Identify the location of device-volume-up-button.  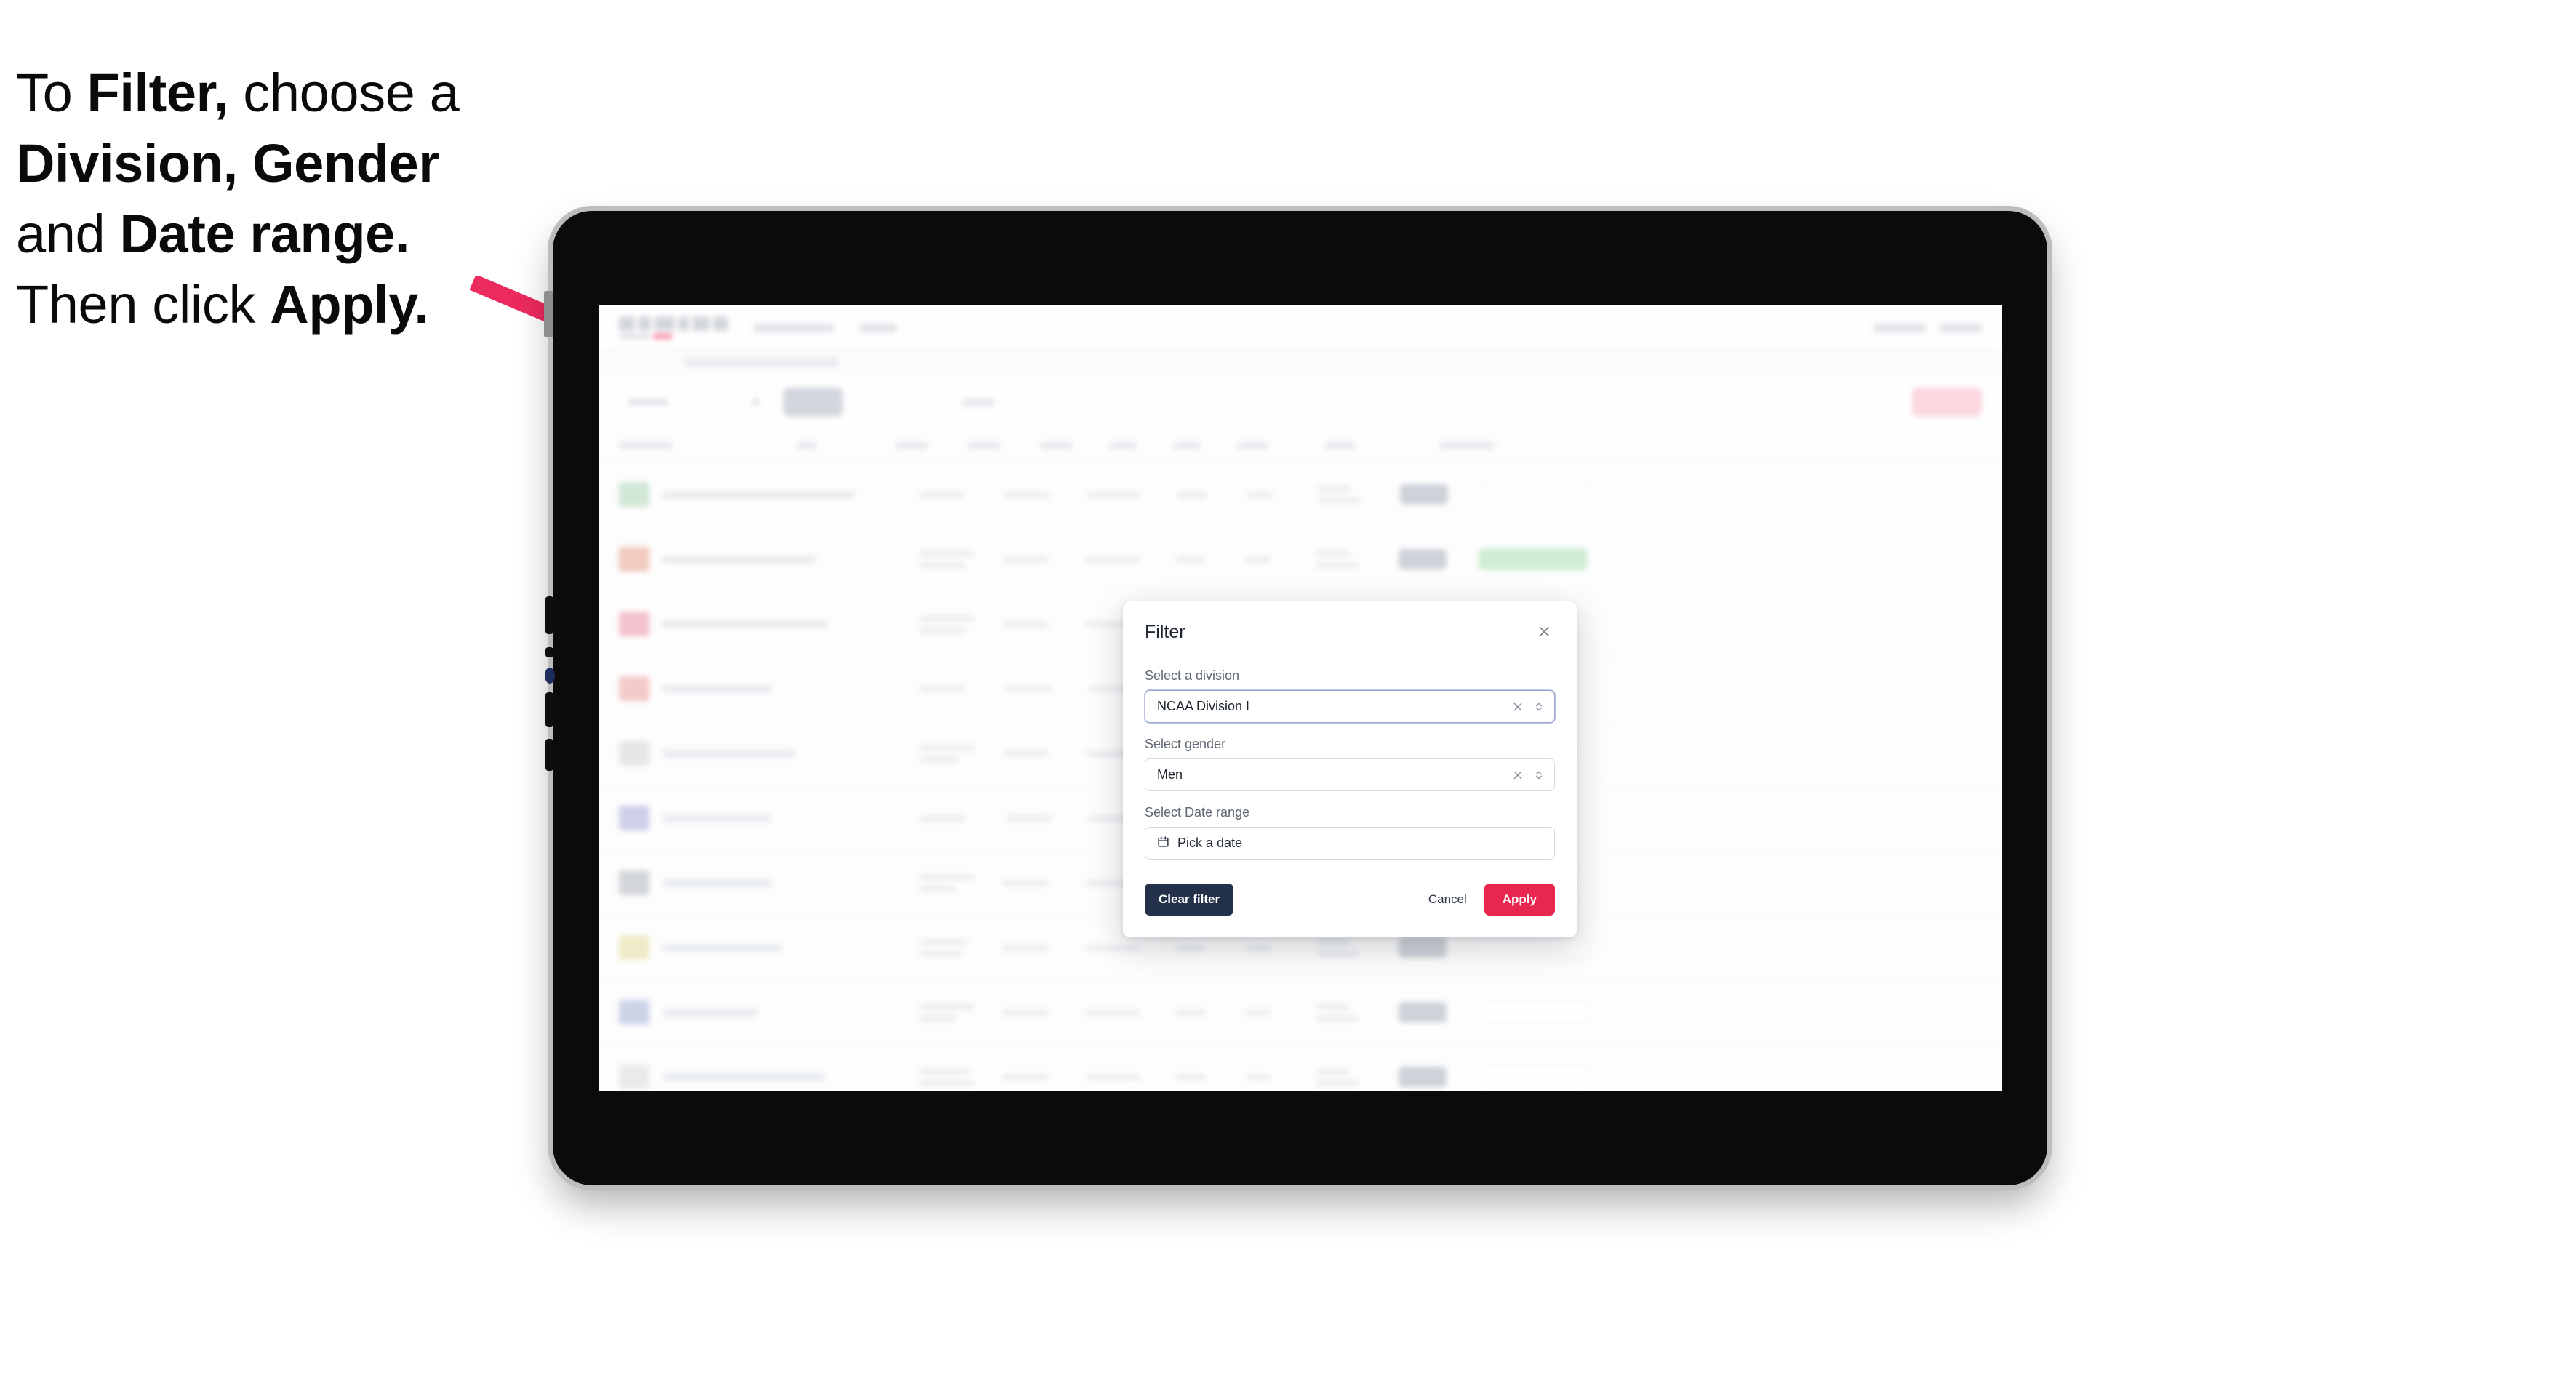
(549, 615).